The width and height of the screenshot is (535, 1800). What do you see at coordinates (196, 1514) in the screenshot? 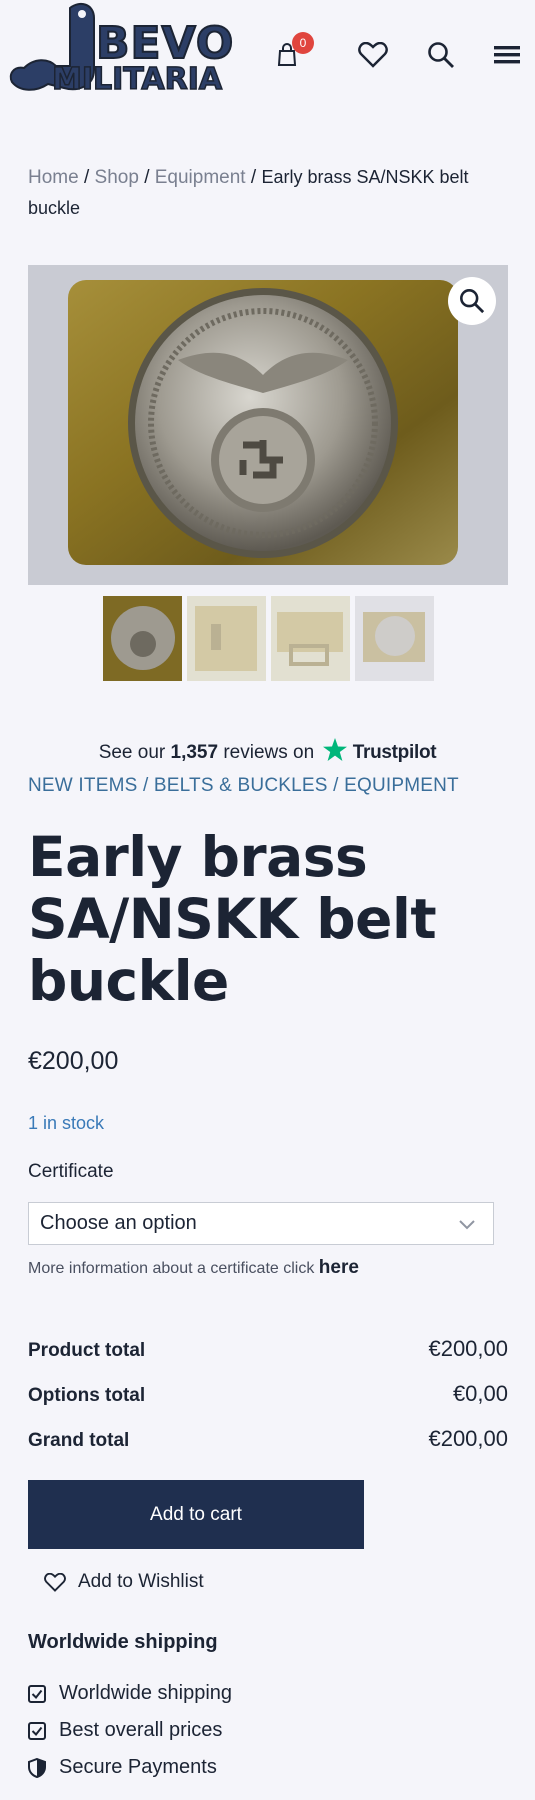
I see `add-to-cart-button: Add to cart` at bounding box center [196, 1514].